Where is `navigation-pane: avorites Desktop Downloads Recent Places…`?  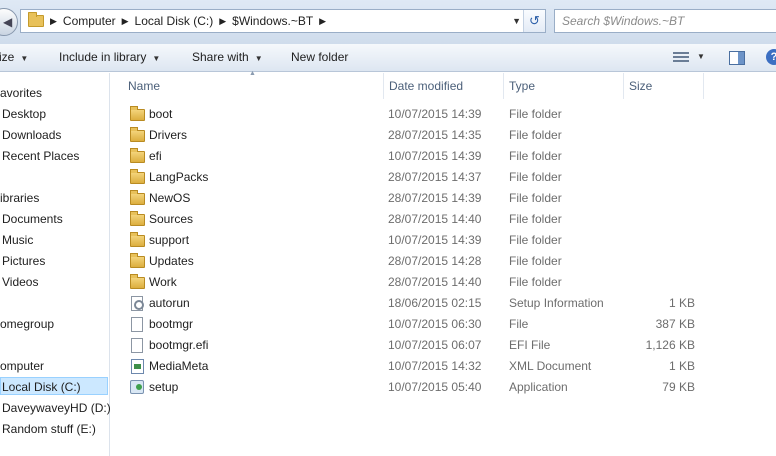
navigation-pane: avorites Desktop Downloads Recent Places… is located at coordinates (55, 264).